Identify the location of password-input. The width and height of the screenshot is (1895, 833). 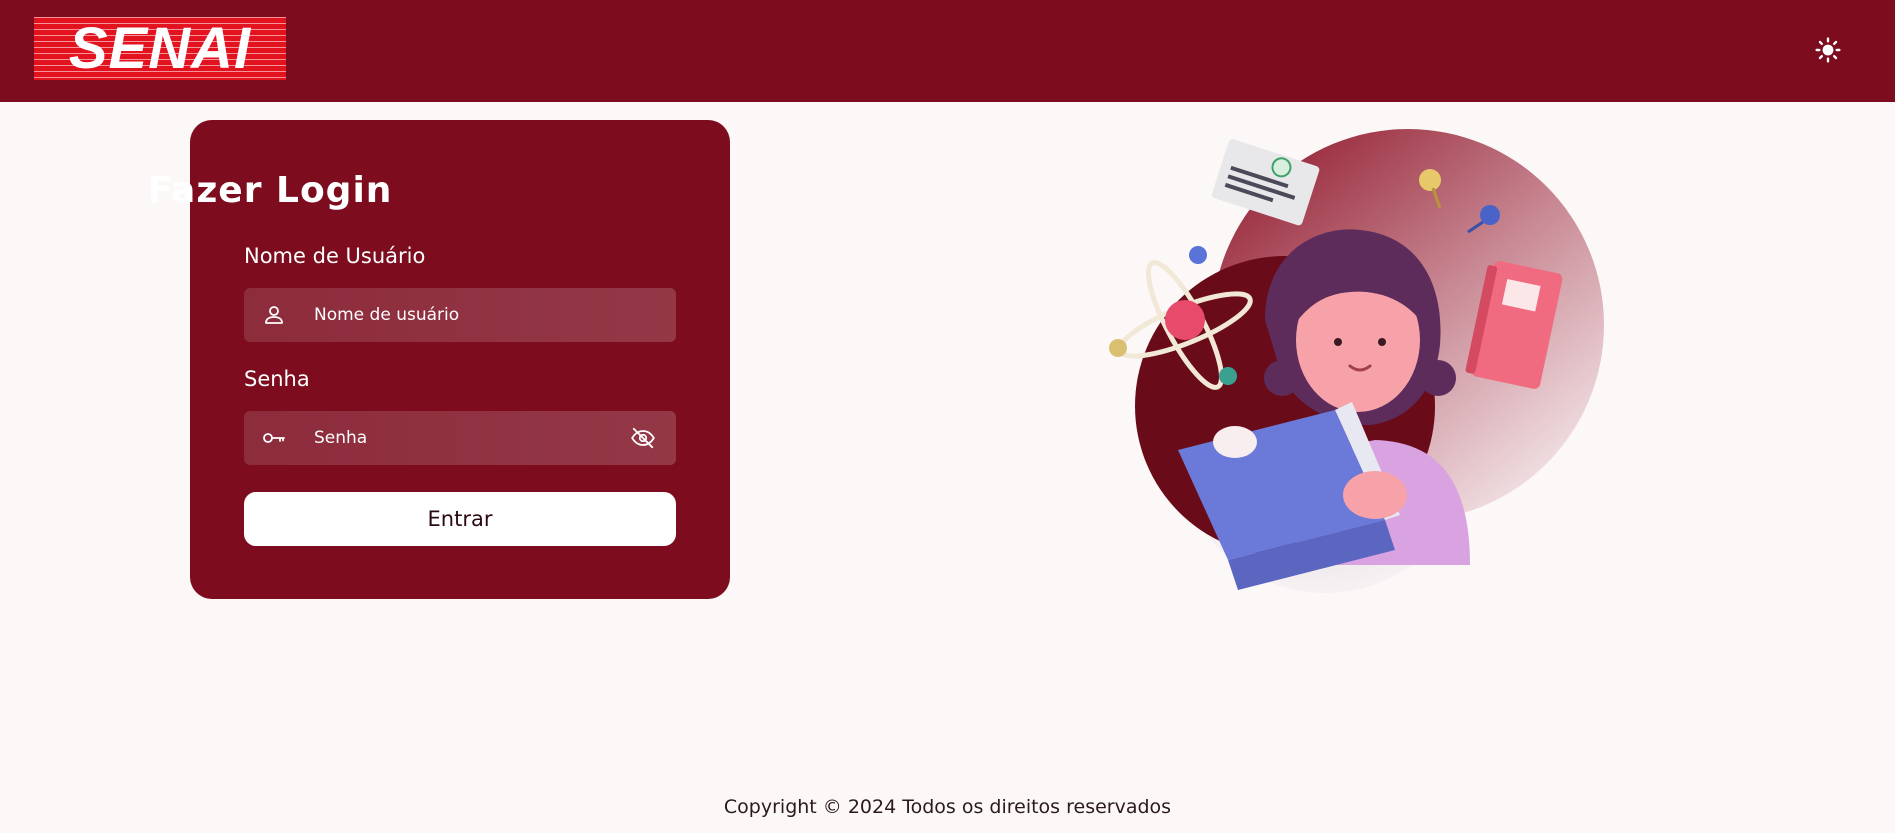
(464, 438).